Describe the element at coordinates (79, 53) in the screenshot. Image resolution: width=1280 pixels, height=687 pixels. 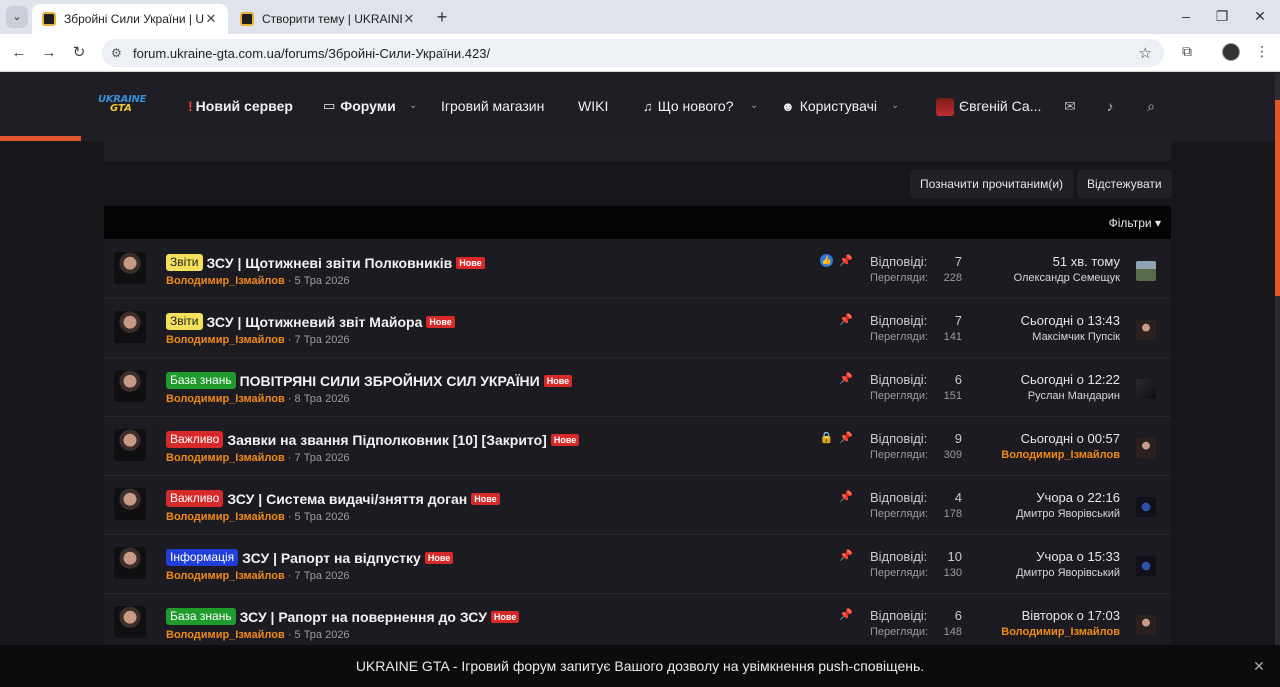
I see `reload-icon: ↻` at that location.